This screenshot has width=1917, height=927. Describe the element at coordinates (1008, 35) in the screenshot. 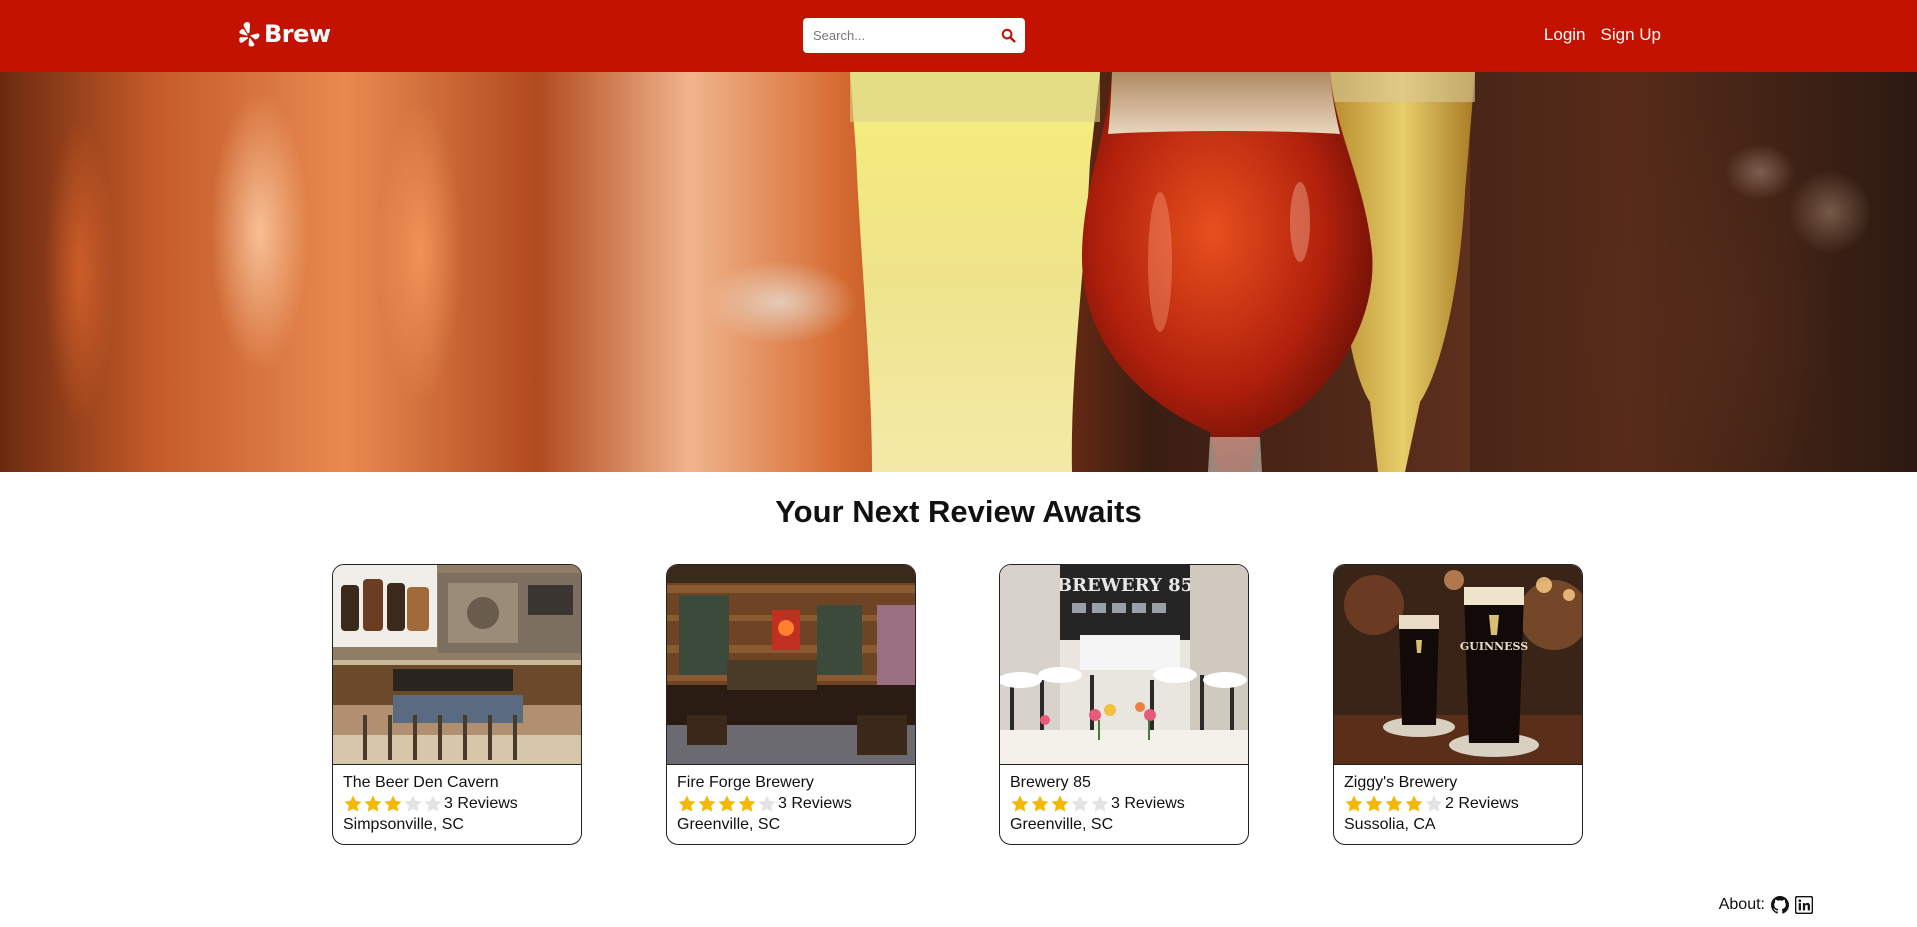

I see `search-icon` at that location.